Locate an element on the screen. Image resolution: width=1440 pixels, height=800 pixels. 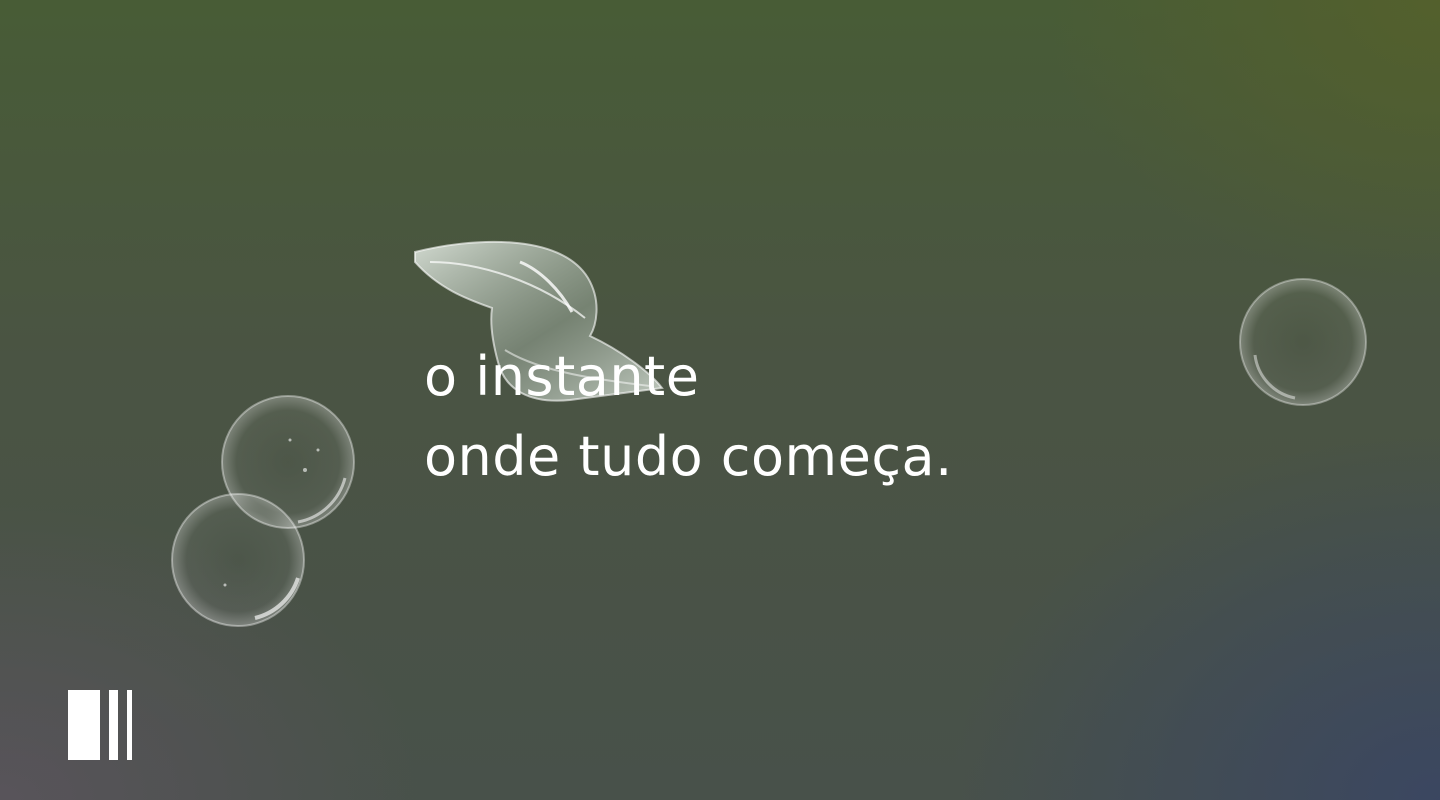
hero-headline: o instante onde tudo começa. is located at coordinates (688, 417).